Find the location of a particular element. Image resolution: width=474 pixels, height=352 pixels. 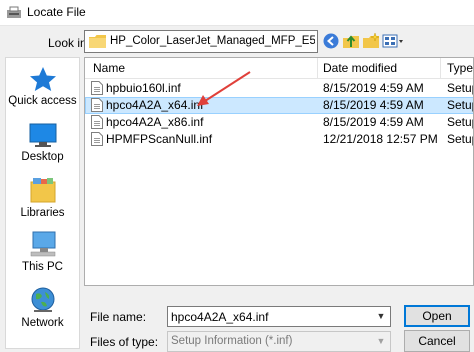

place-network: Network is located at coordinates (42, 307).